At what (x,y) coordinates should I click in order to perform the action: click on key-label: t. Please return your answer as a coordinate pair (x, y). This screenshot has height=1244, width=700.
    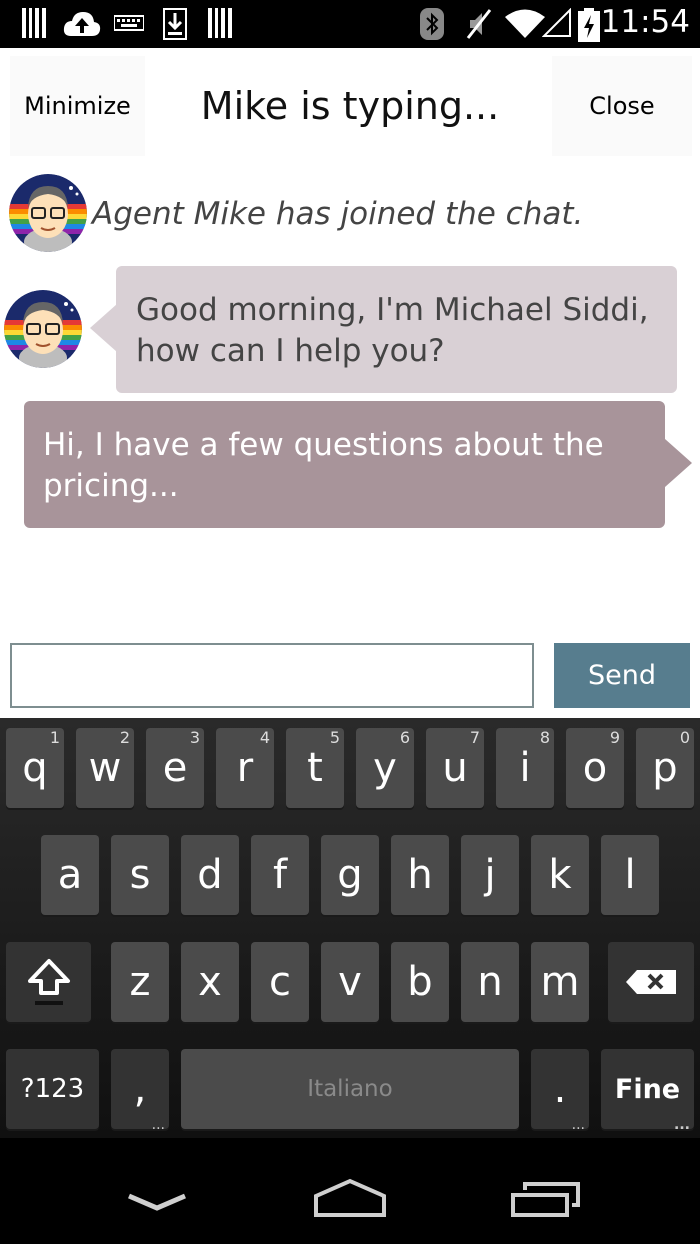
    Looking at the image, I should click on (315, 768).